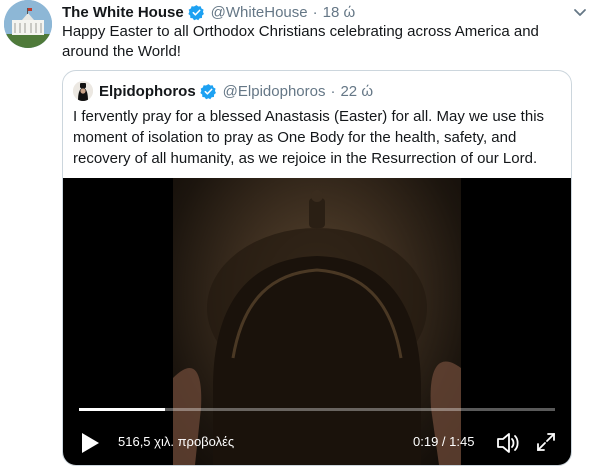 The height and width of the screenshot is (468, 601). What do you see at coordinates (274, 91) in the screenshot?
I see `quoted-author-handle: @Elpidophoros` at bounding box center [274, 91].